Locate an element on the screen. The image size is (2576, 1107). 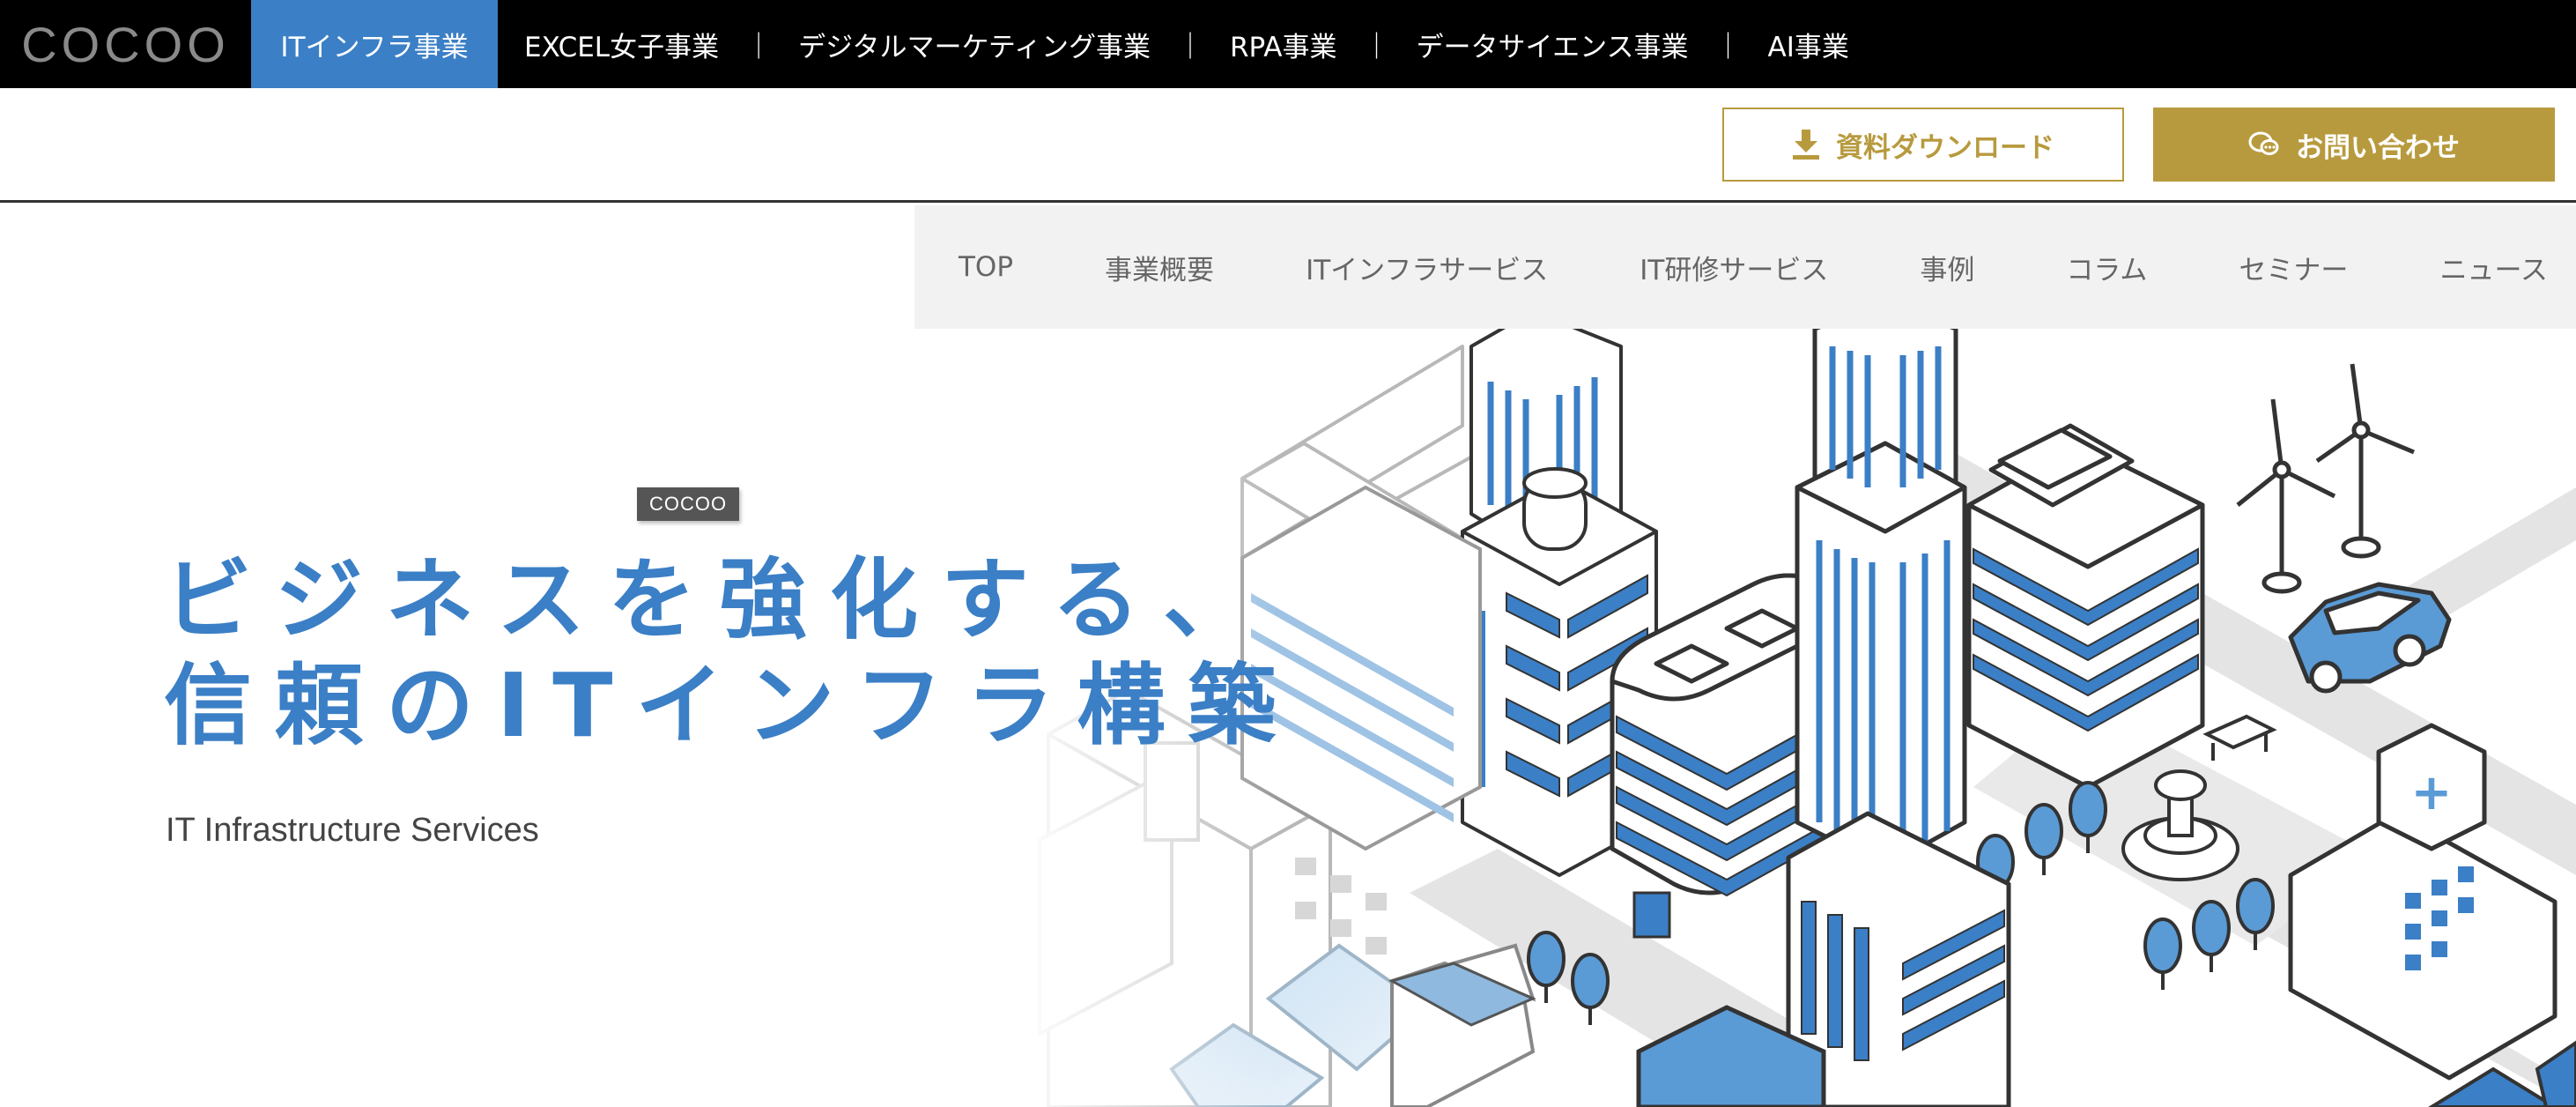
download-icon is located at coordinates (1806, 145).